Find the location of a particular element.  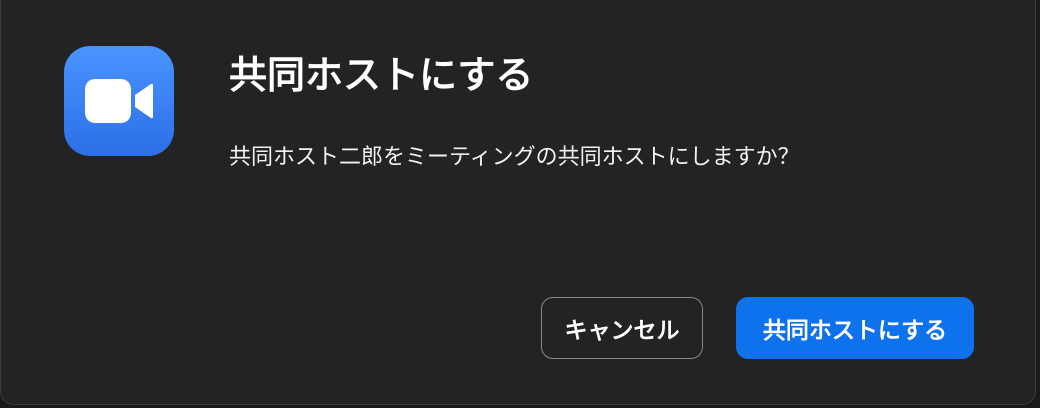

zoom-app-icon is located at coordinates (119, 101).